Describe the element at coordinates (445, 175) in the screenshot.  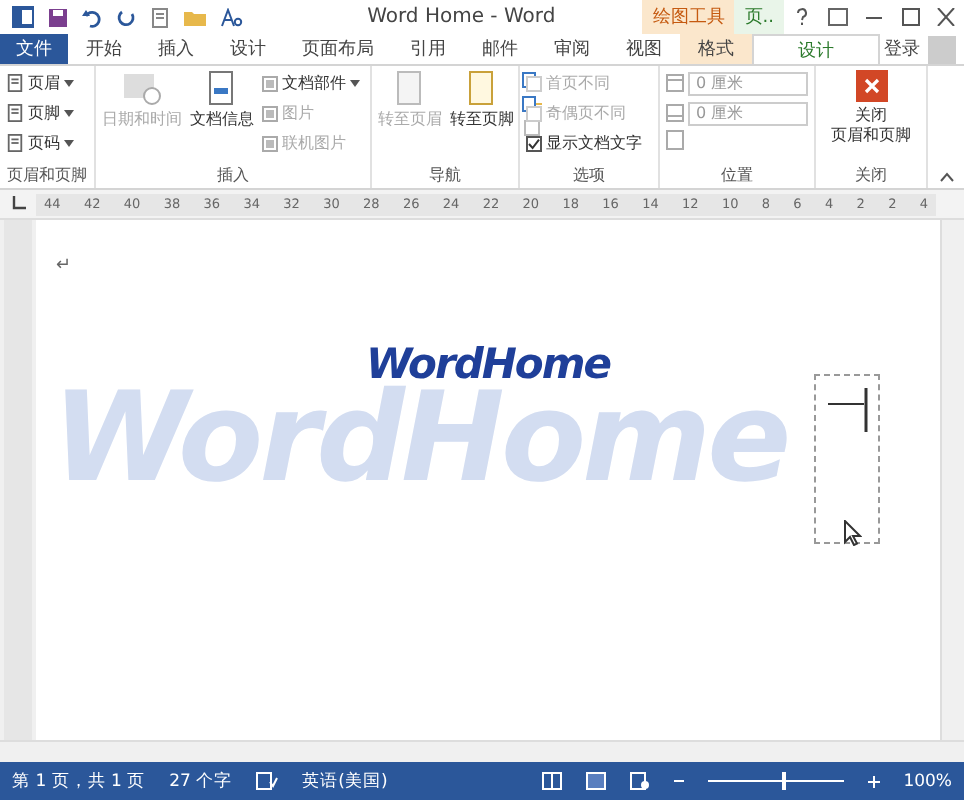
I see `group-label: 导航` at that location.